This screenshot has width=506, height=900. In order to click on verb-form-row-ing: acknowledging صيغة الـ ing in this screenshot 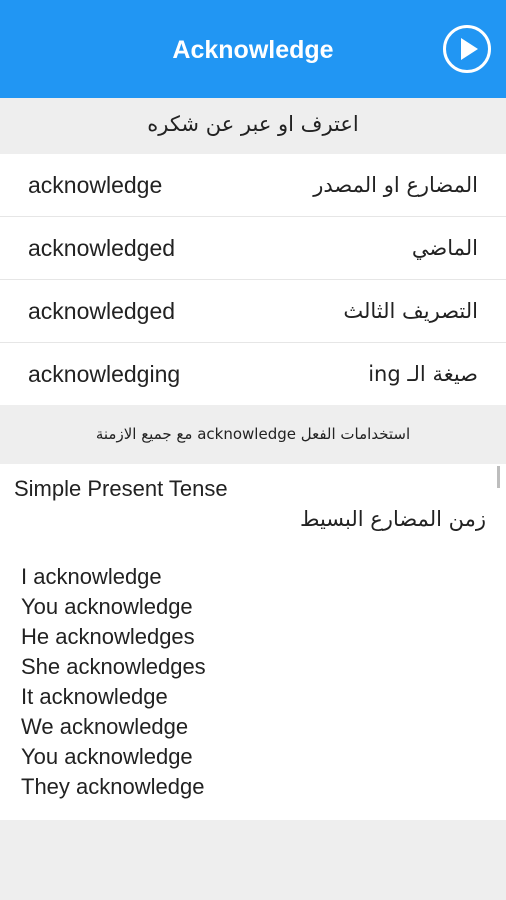, I will do `click(253, 374)`.